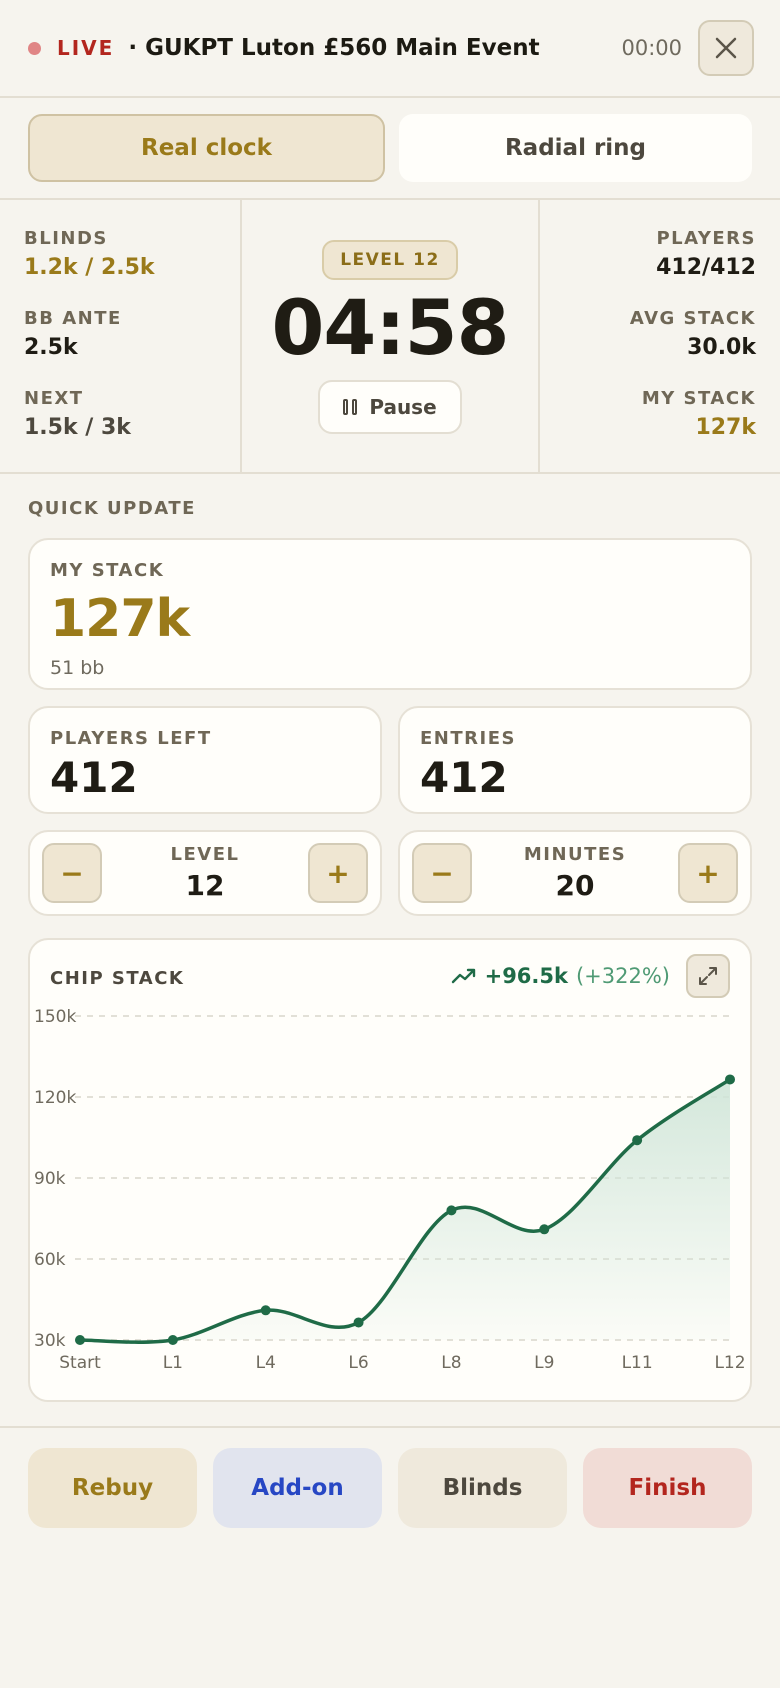 This screenshot has height=1688, width=780. Describe the element at coordinates (34, 48) in the screenshot. I see `live-indicator-dot` at that location.